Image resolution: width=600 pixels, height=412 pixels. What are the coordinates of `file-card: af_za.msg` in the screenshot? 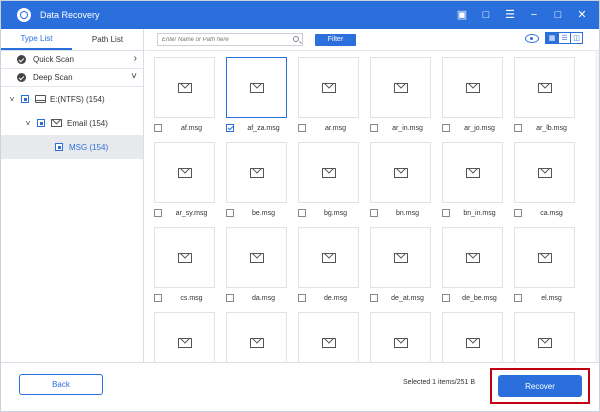 It's located at (256, 94).